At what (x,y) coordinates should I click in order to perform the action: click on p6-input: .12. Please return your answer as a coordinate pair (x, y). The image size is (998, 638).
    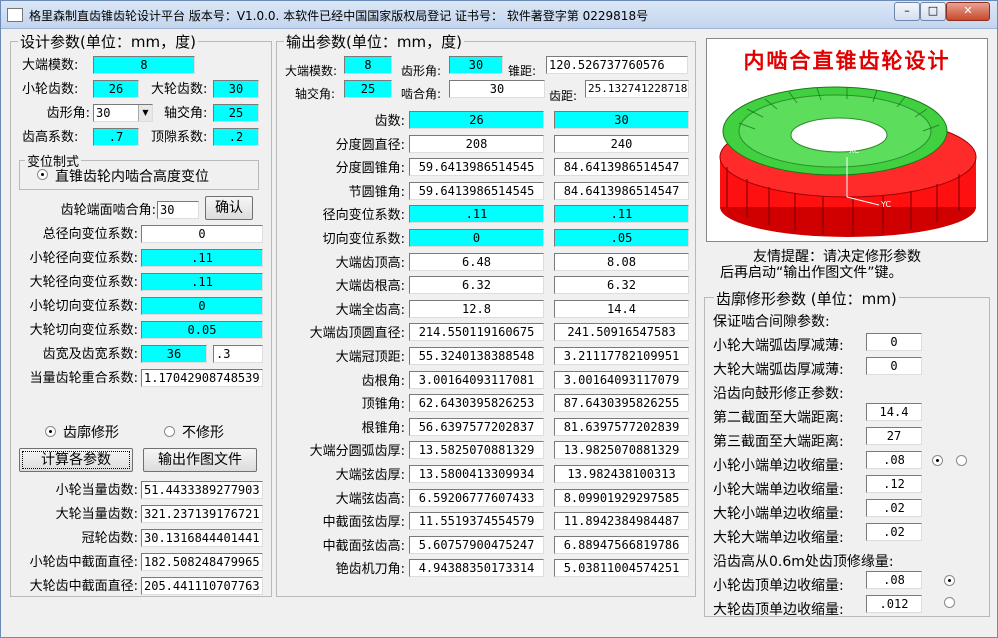
    Looking at the image, I should click on (894, 484).